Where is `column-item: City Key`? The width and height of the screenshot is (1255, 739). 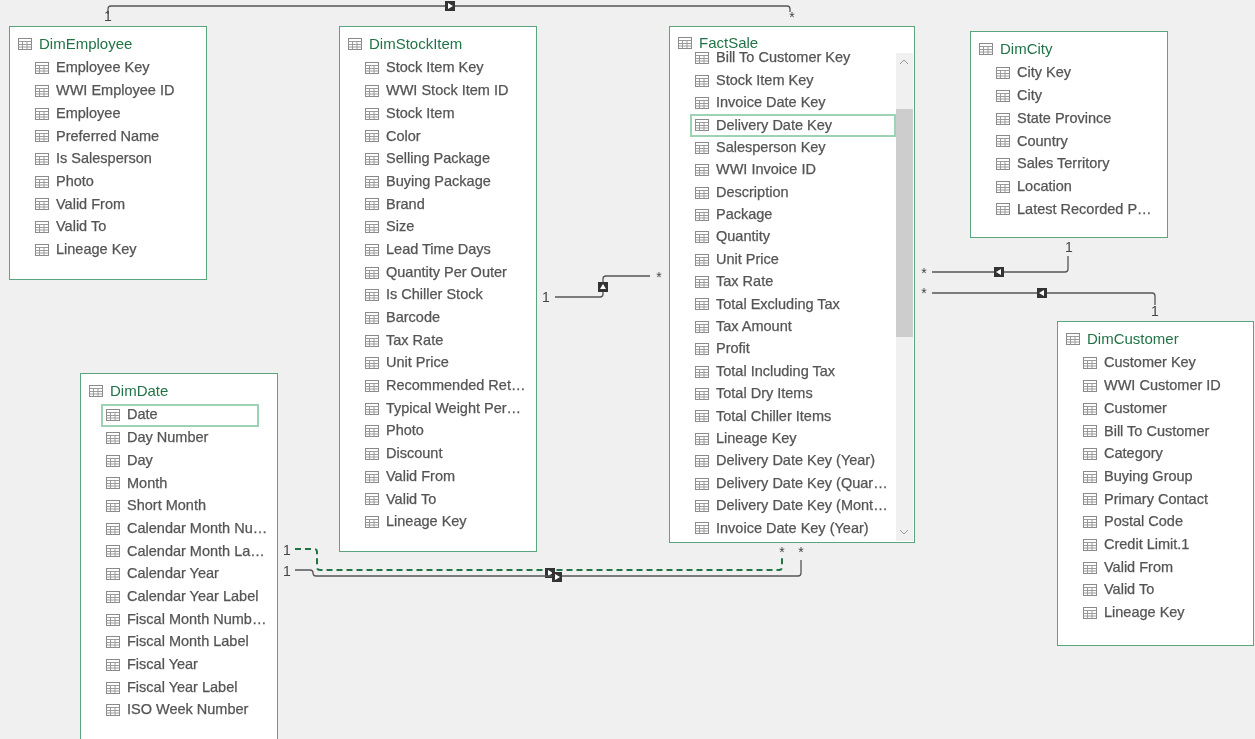 column-item: City Key is located at coordinates (1032, 73).